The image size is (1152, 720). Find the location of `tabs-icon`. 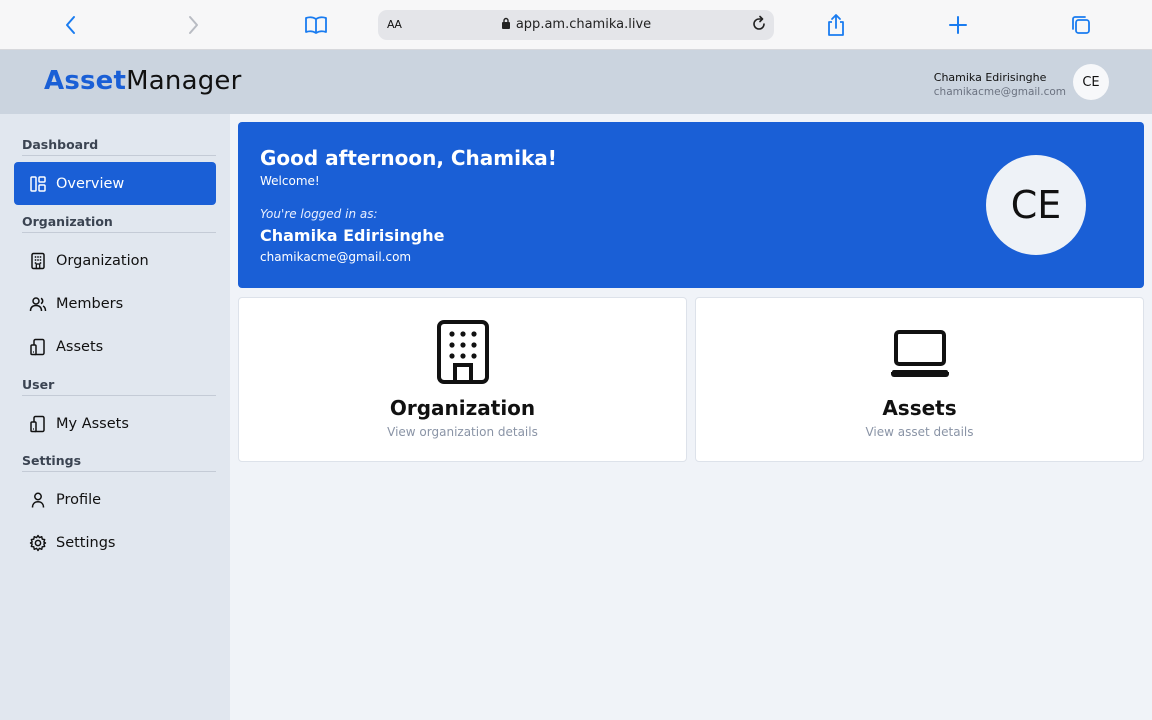

tabs-icon is located at coordinates (1081, 25).